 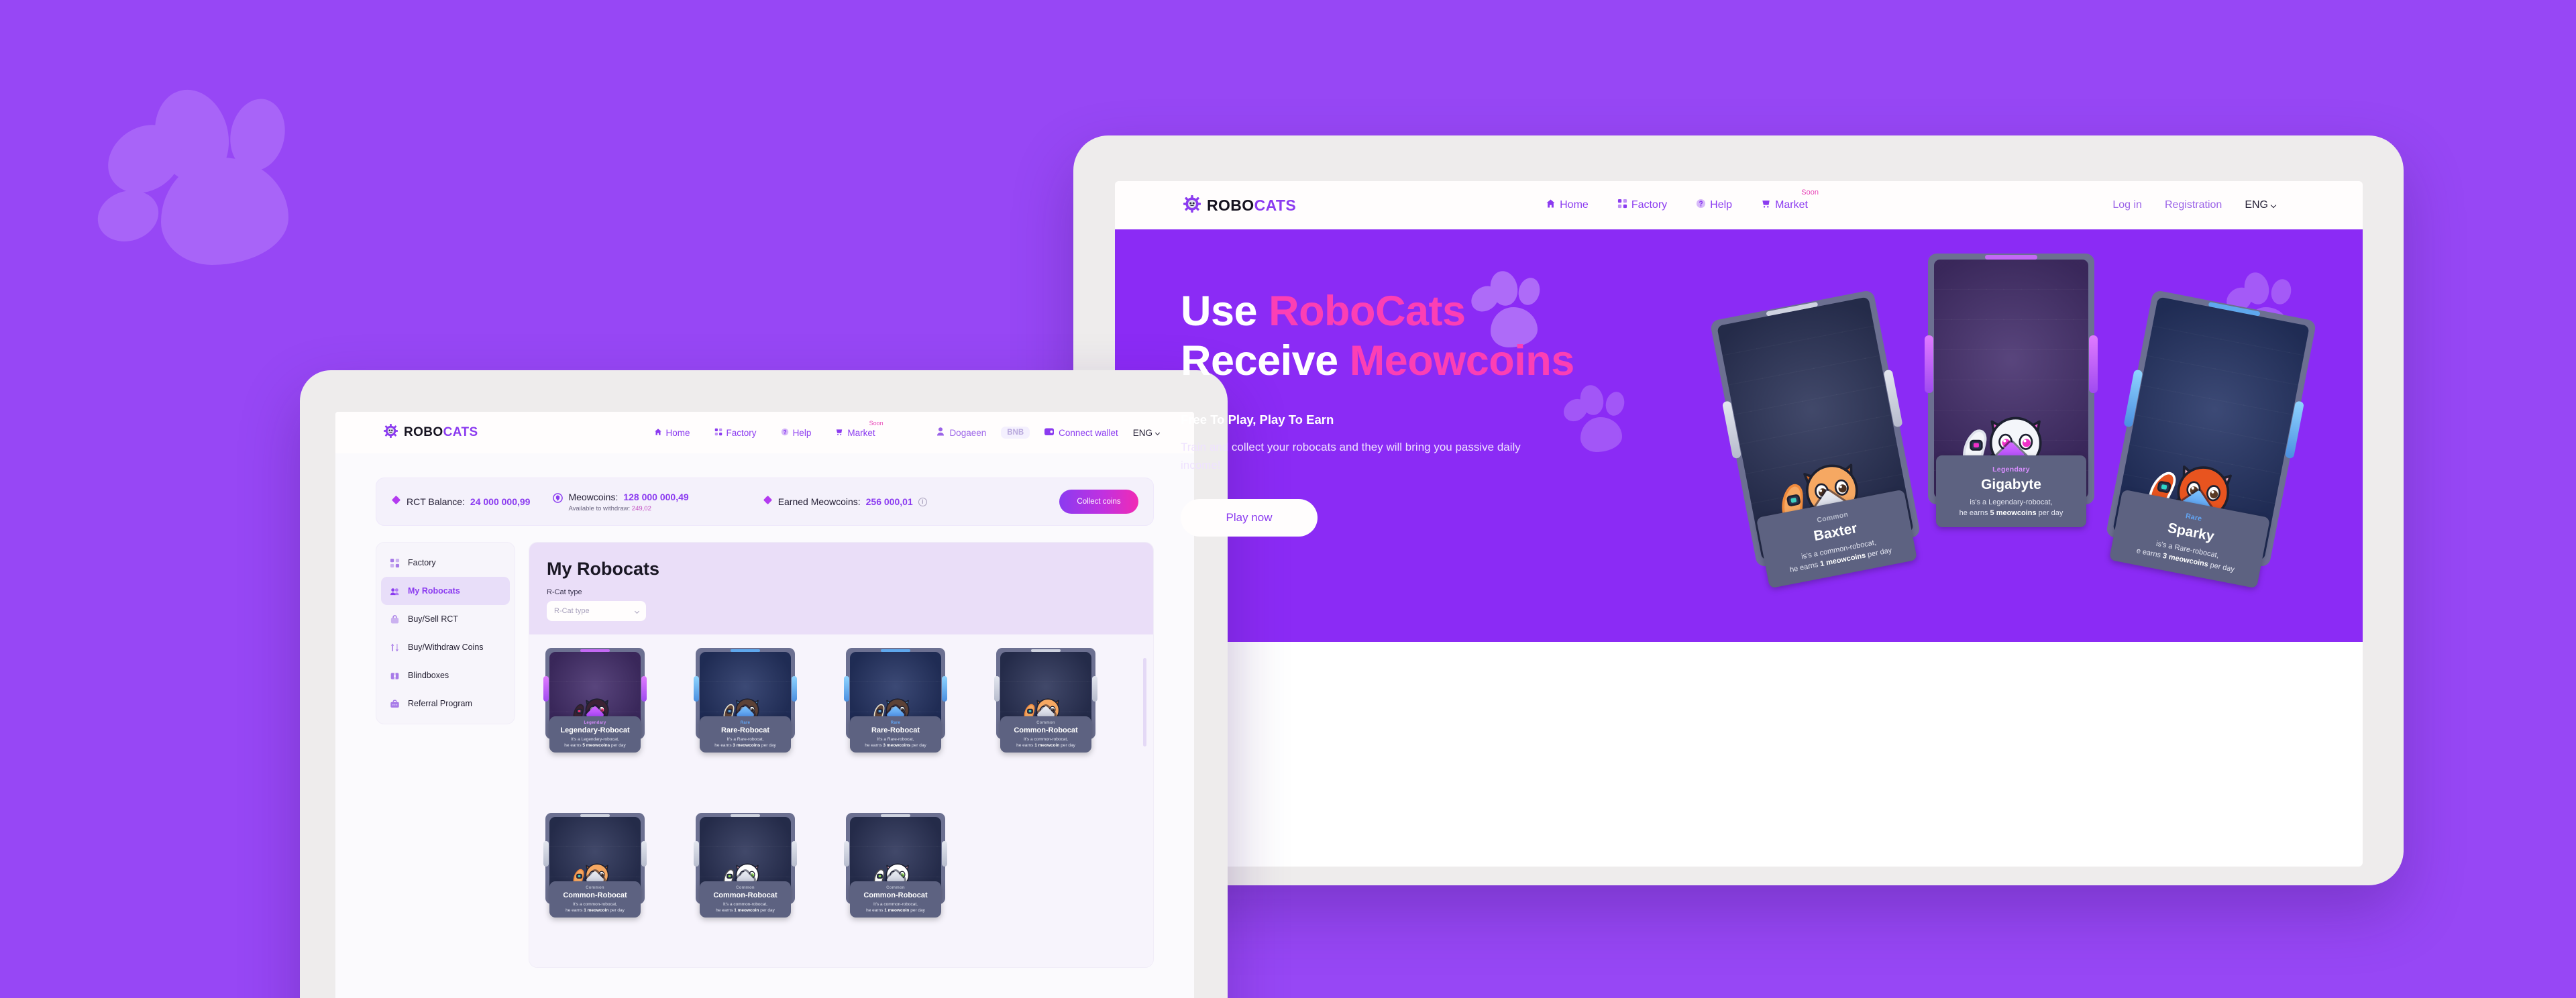 I want to click on grid-scrollbar, so click(x=1144, y=702).